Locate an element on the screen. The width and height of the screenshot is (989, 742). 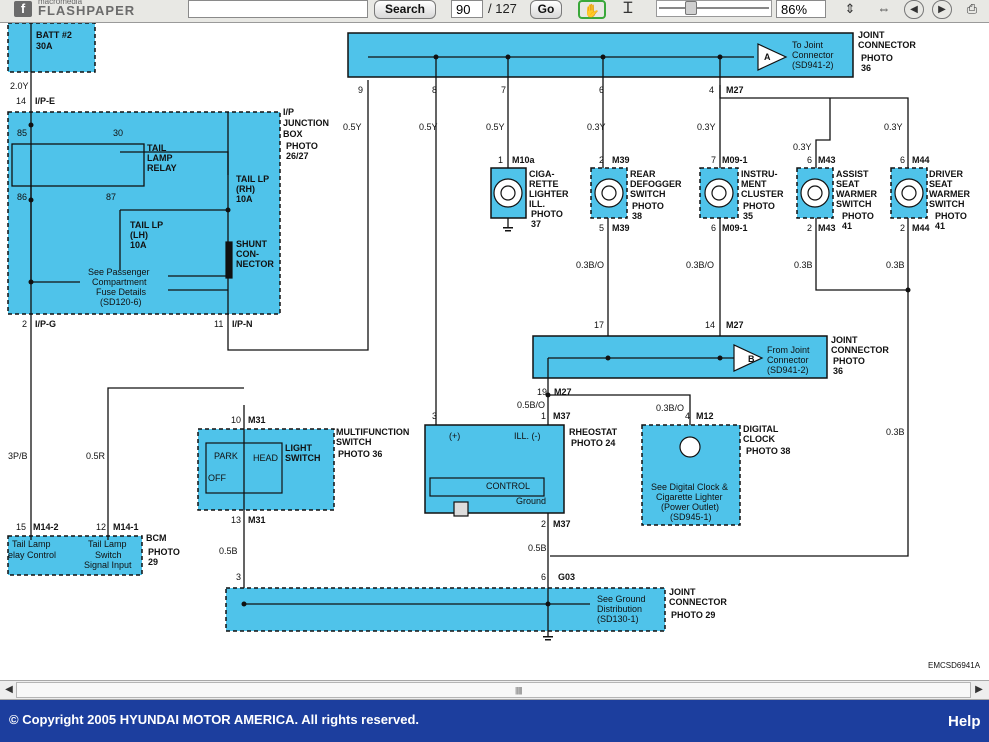
ip-title-2: JUNCTION is located at coordinates (306, 123).